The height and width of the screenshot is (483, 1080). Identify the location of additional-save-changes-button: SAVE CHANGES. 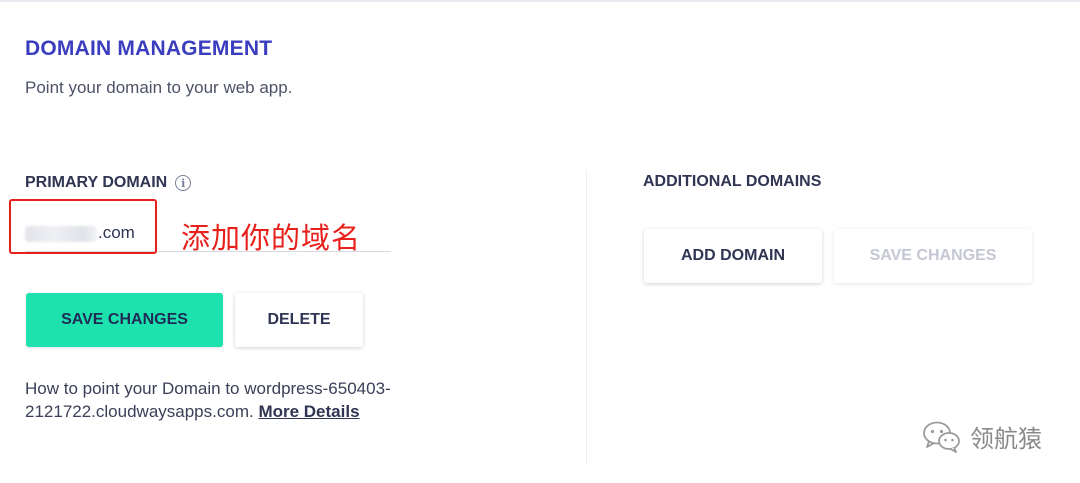
(933, 256).